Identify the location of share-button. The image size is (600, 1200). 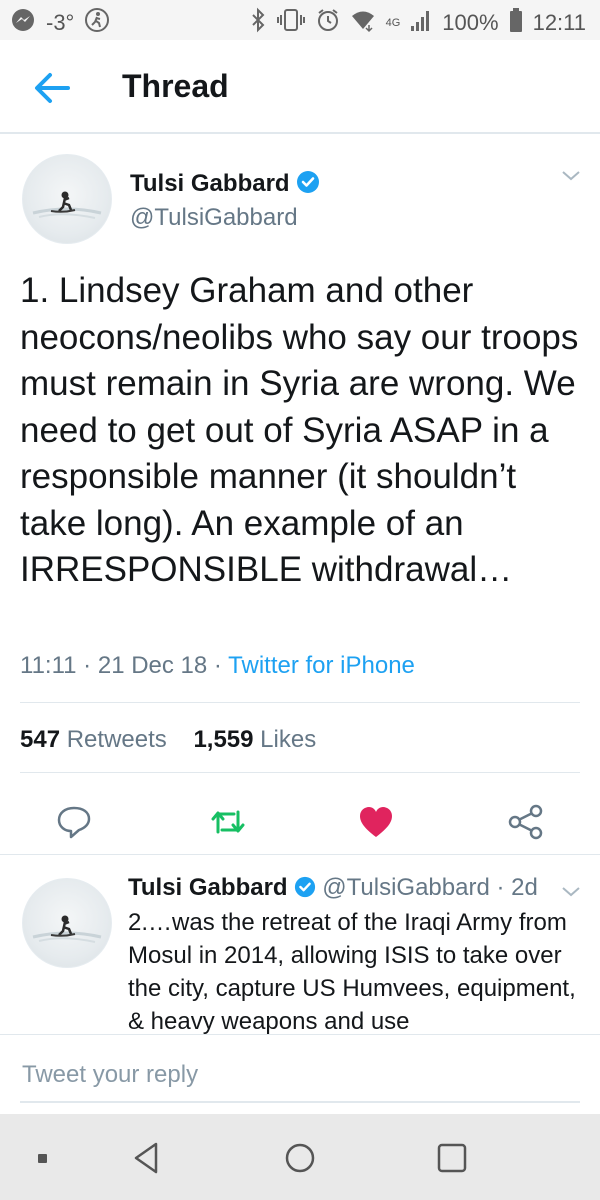
(526, 822).